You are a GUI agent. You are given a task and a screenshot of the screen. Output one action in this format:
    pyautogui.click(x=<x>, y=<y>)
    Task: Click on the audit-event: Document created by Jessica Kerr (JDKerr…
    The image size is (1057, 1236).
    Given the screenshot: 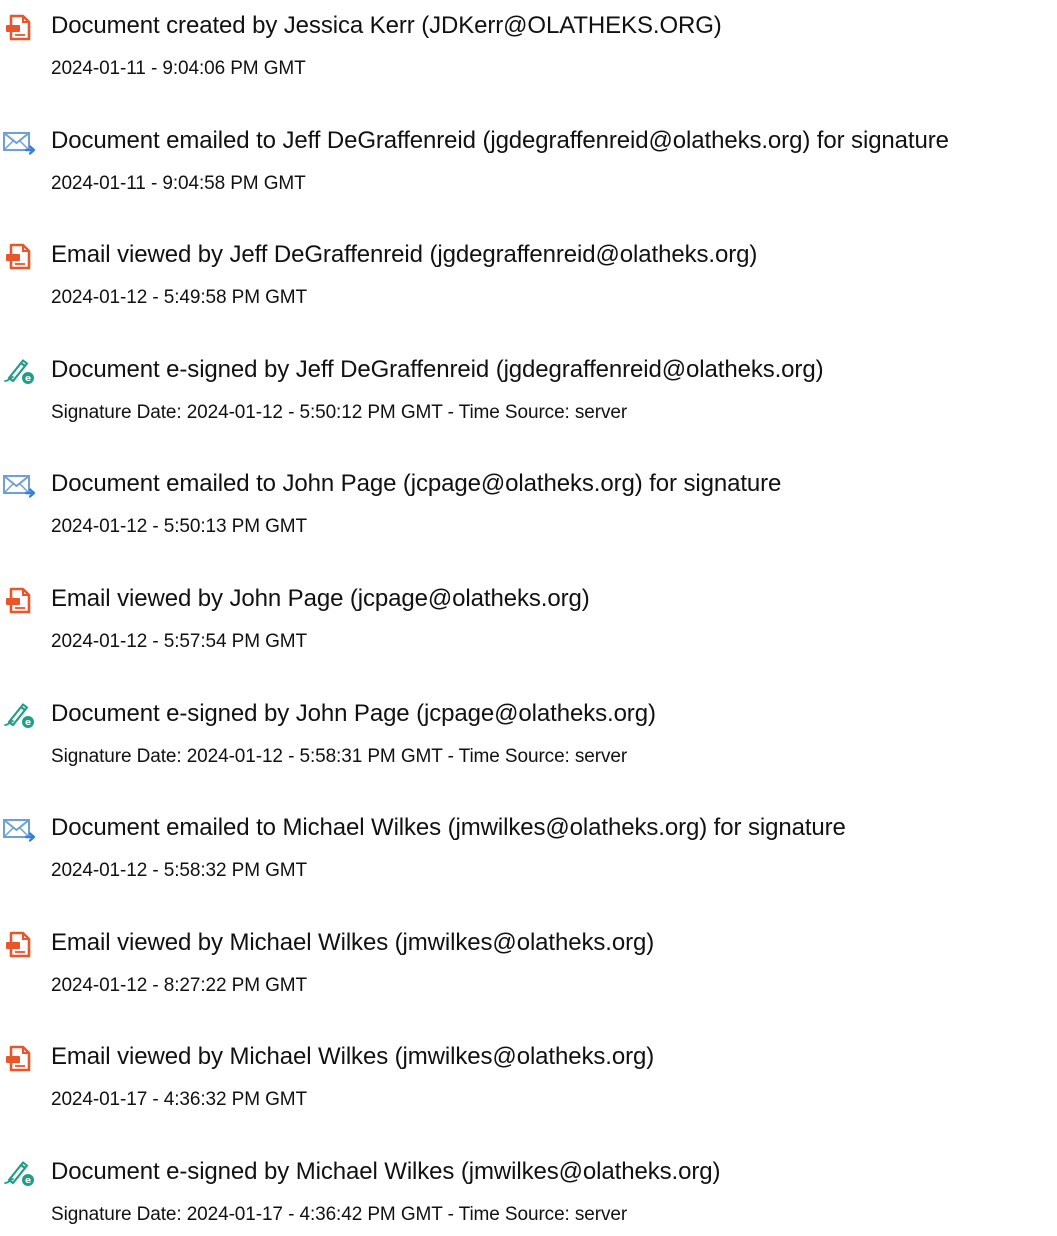 What is the action you would take?
    pyautogui.click(x=528, y=45)
    